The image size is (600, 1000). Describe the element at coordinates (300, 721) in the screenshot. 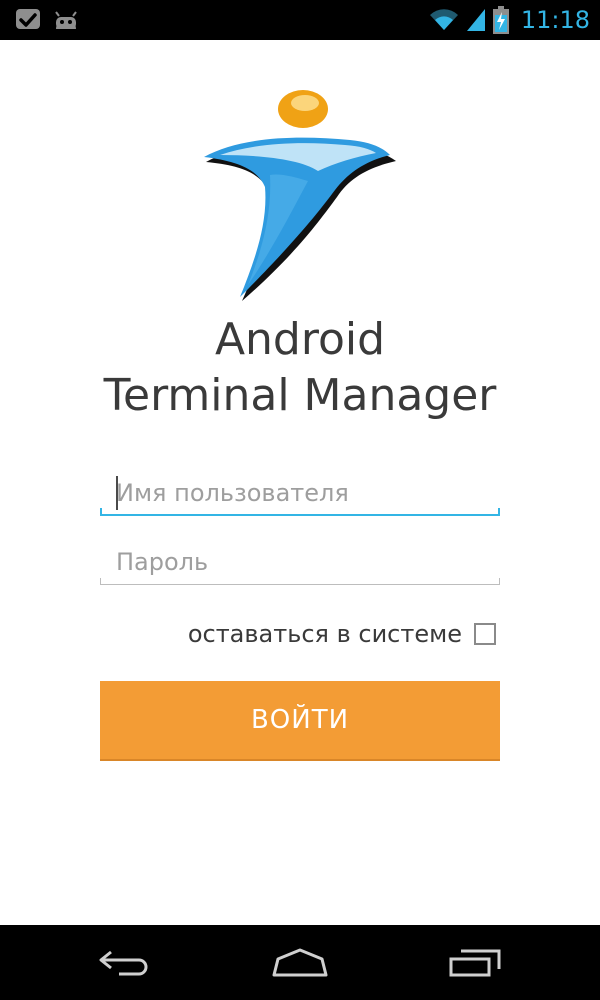

I see `login-button: ВОЙТИ` at that location.